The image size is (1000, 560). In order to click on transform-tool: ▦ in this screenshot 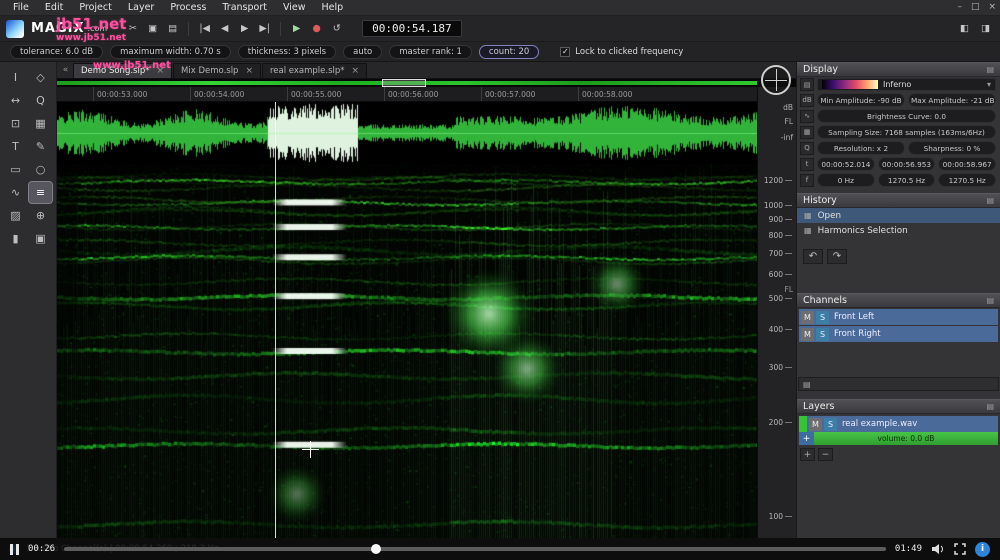, I will do `click(40, 123)`.